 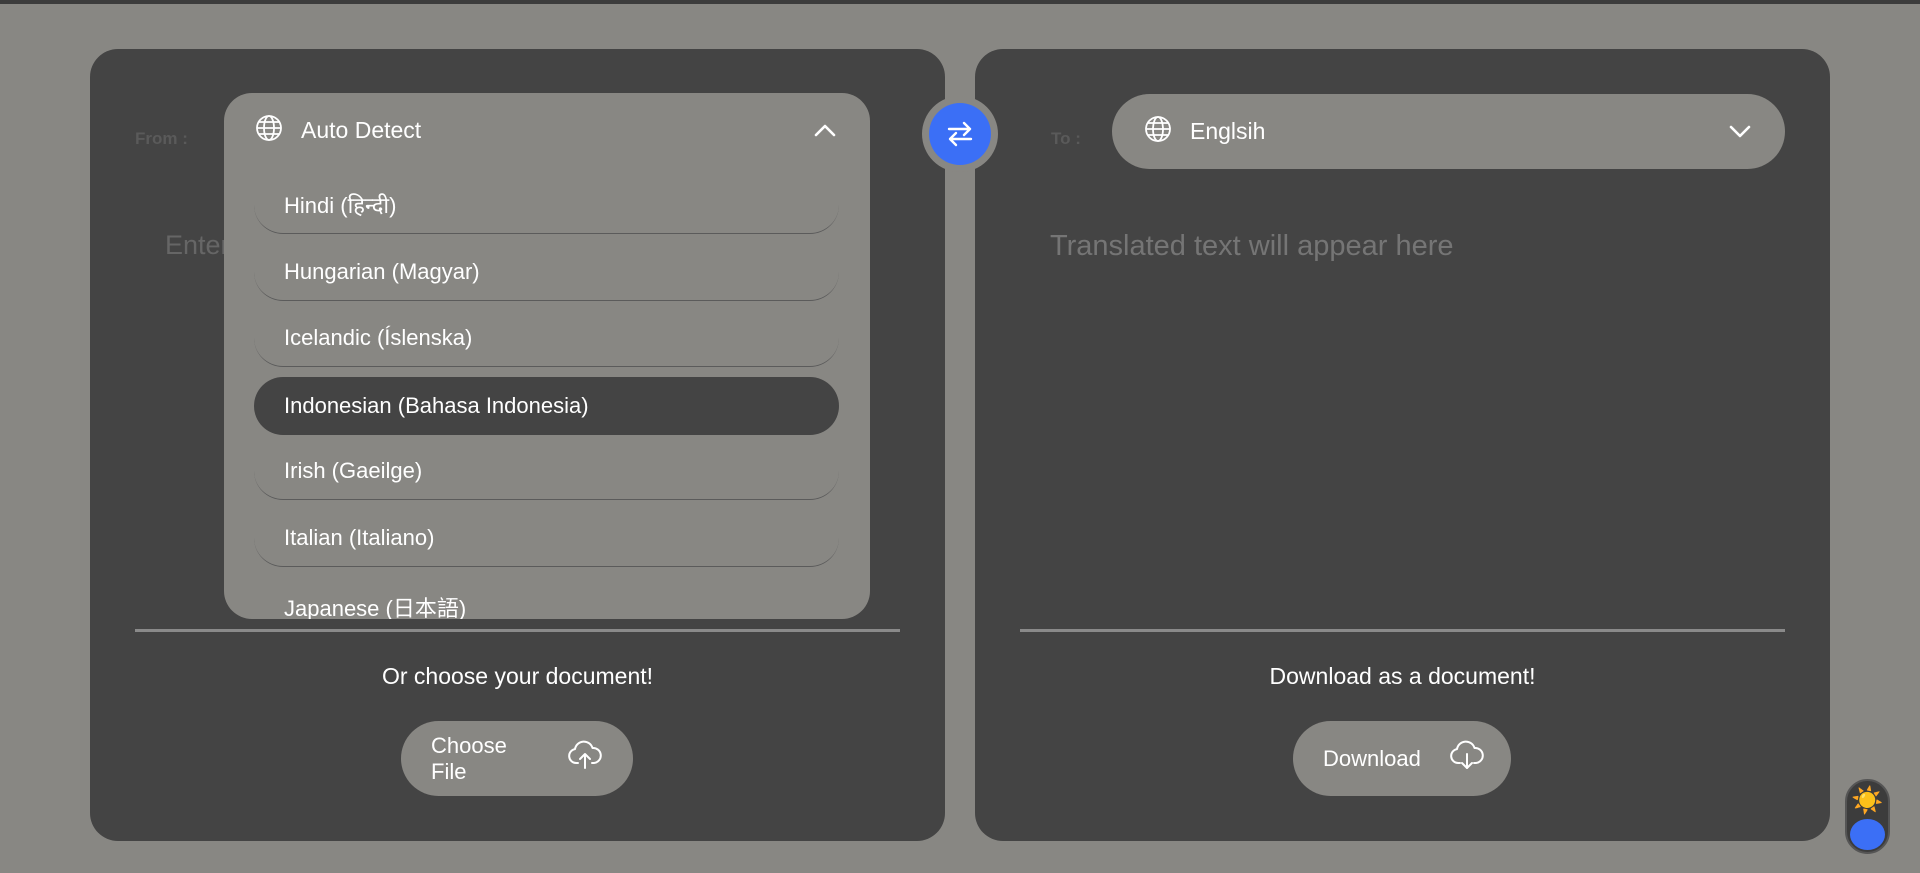 What do you see at coordinates (1867, 800) in the screenshot?
I see `sun-icon: ☀️` at bounding box center [1867, 800].